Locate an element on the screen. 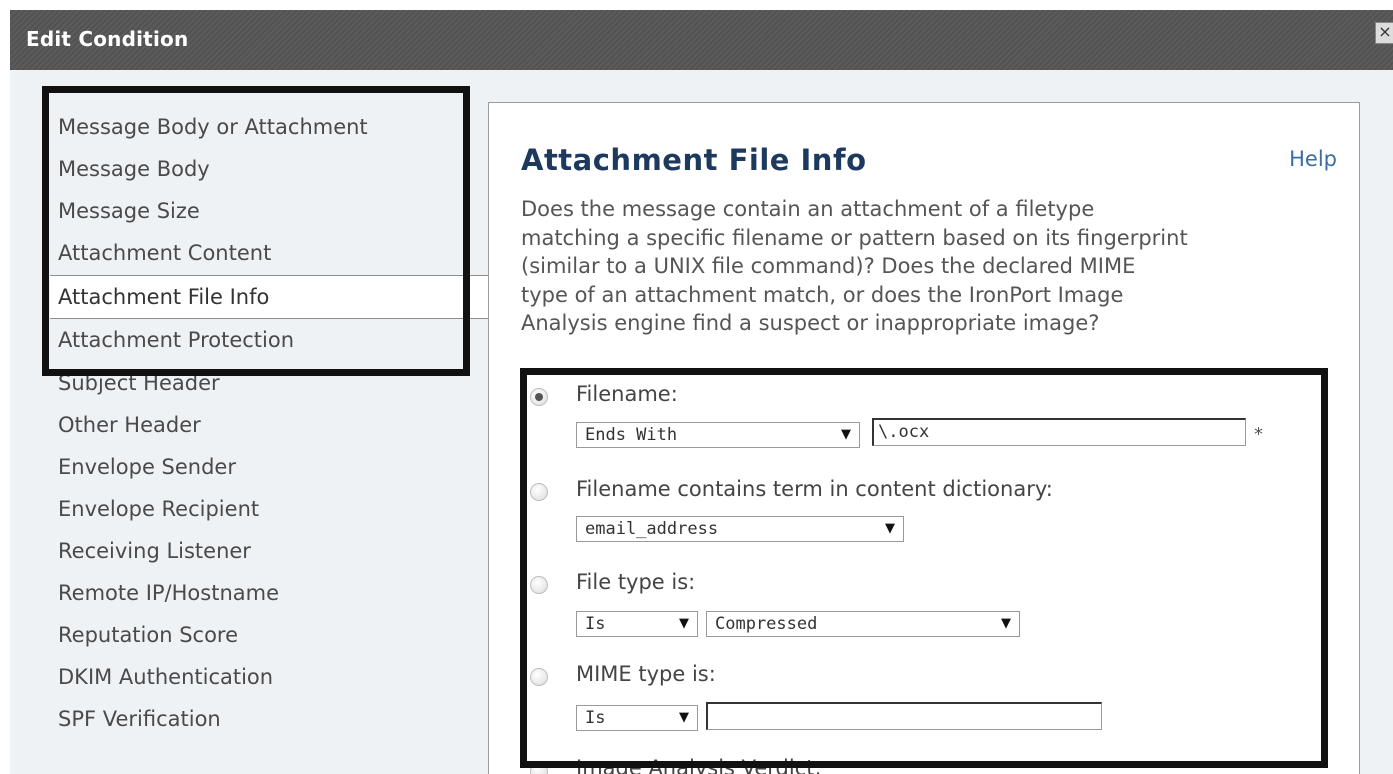 The image size is (1393, 774). condition-item-attachment-protection: Attachment Protection is located at coordinates (270, 340).